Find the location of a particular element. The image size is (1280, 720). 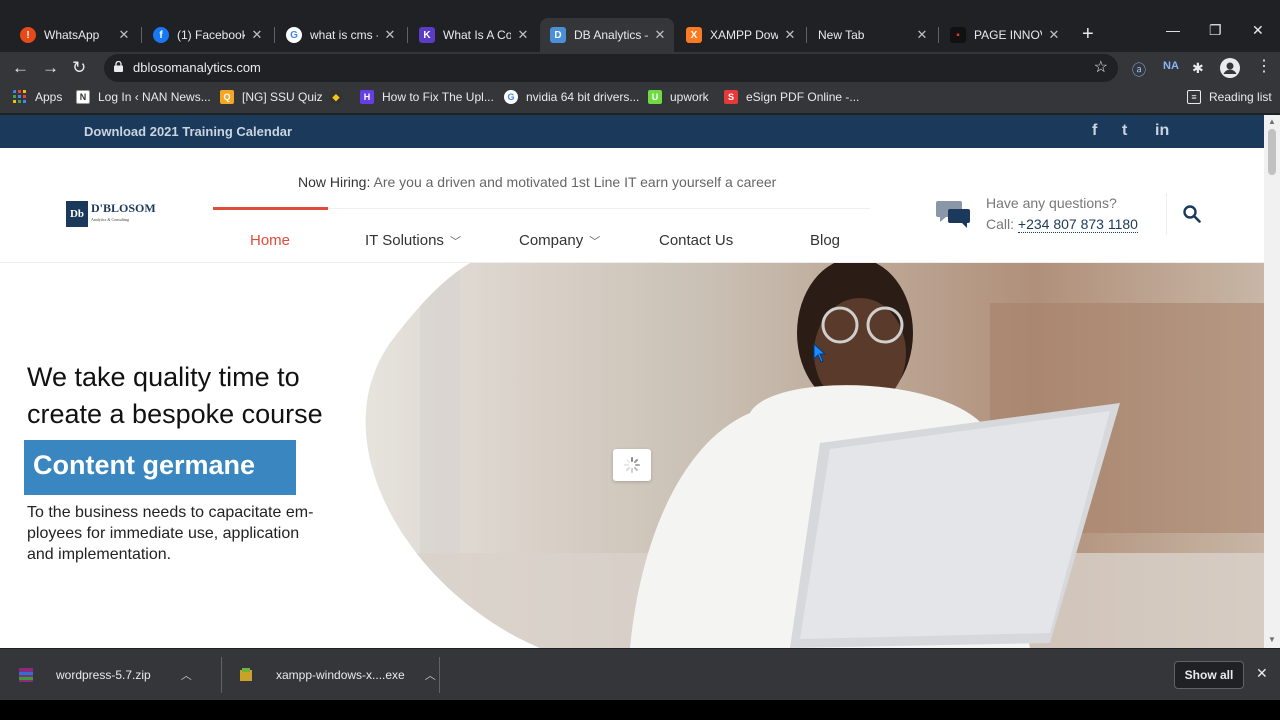

twitter-icon: t is located at coordinates (1124, 131).